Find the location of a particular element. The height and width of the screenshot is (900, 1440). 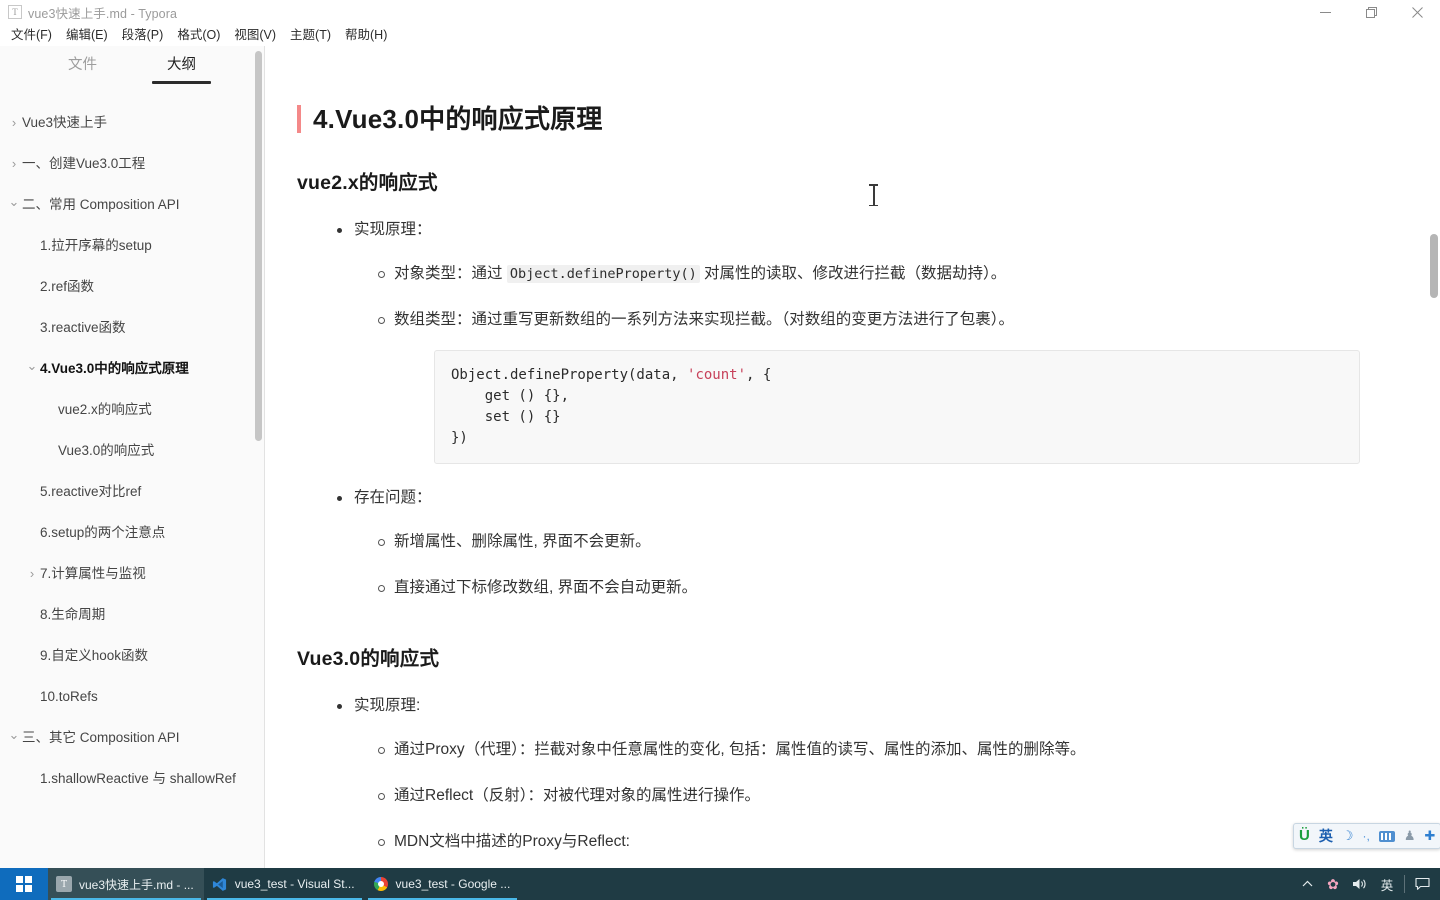

volume-icon is located at coordinates (1360, 884).